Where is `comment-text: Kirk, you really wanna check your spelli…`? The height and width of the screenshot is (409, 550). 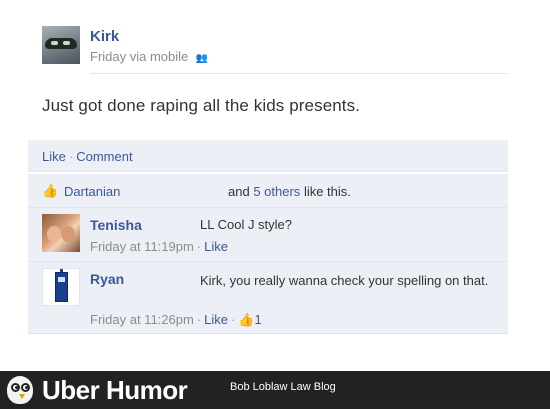
comment-text: Kirk, you really wanna check your spelli… is located at coordinates (344, 280).